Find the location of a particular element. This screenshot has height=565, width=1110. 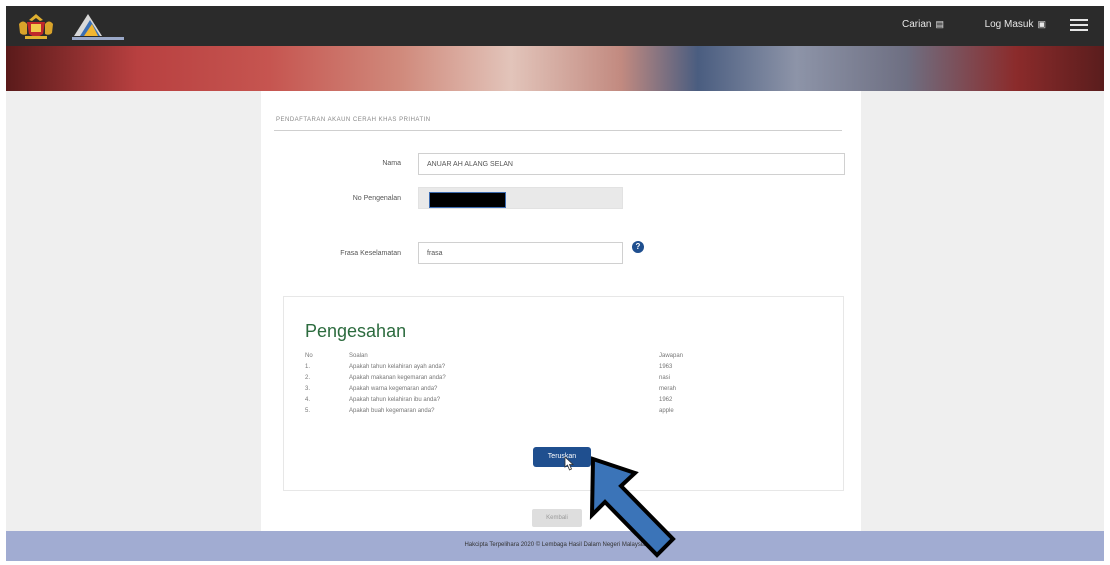

redacted-id-block is located at coordinates (467, 200).